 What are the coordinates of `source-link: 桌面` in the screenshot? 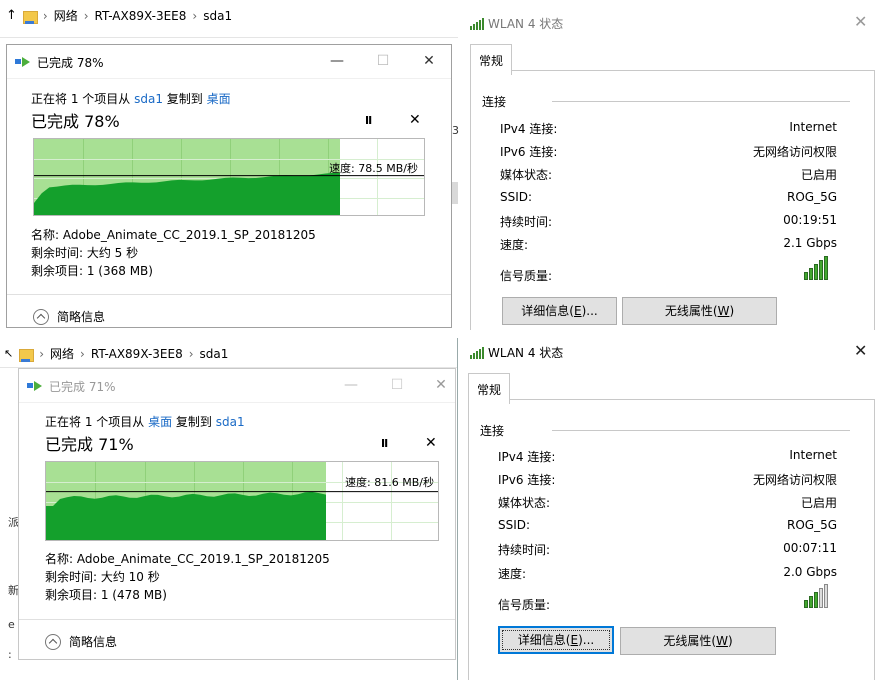 It's located at (160, 422).